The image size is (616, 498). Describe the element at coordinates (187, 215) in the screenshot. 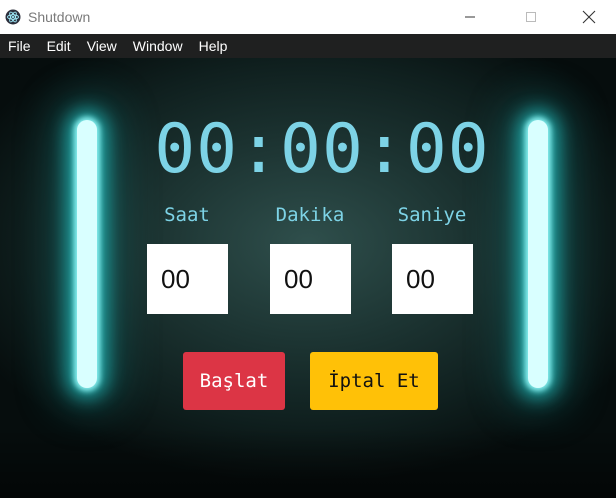

I see `hours-label: Saat` at that location.